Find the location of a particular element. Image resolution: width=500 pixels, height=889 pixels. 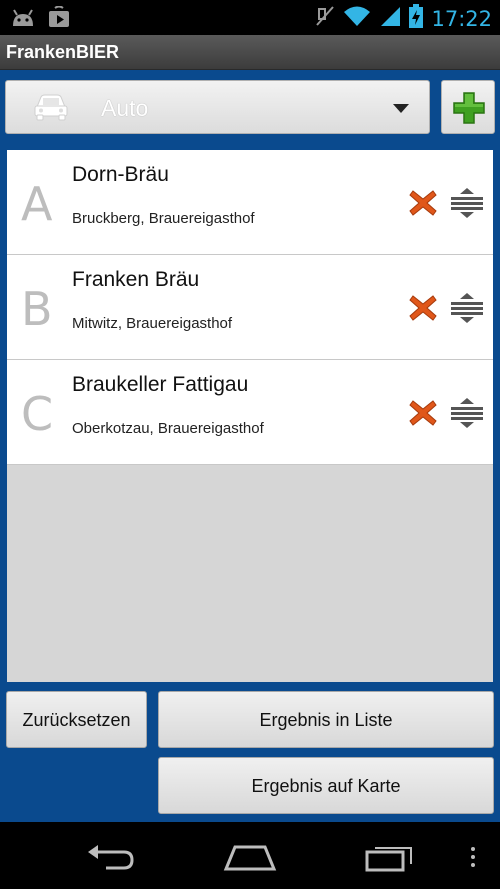

destination-subtitle: Mitwitz, Brauereigasthof is located at coordinates (152, 323).